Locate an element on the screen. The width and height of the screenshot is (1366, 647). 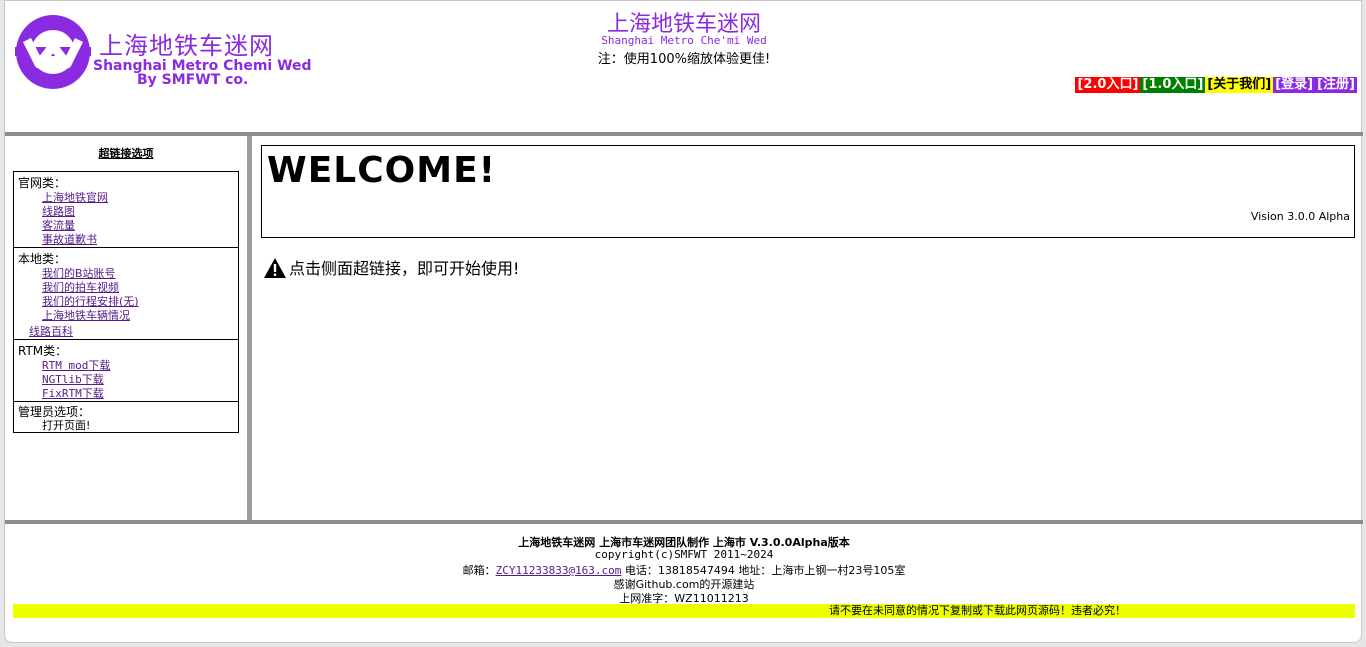
admin-box: 管理员选项： 打开页面! is located at coordinates (126, 417).